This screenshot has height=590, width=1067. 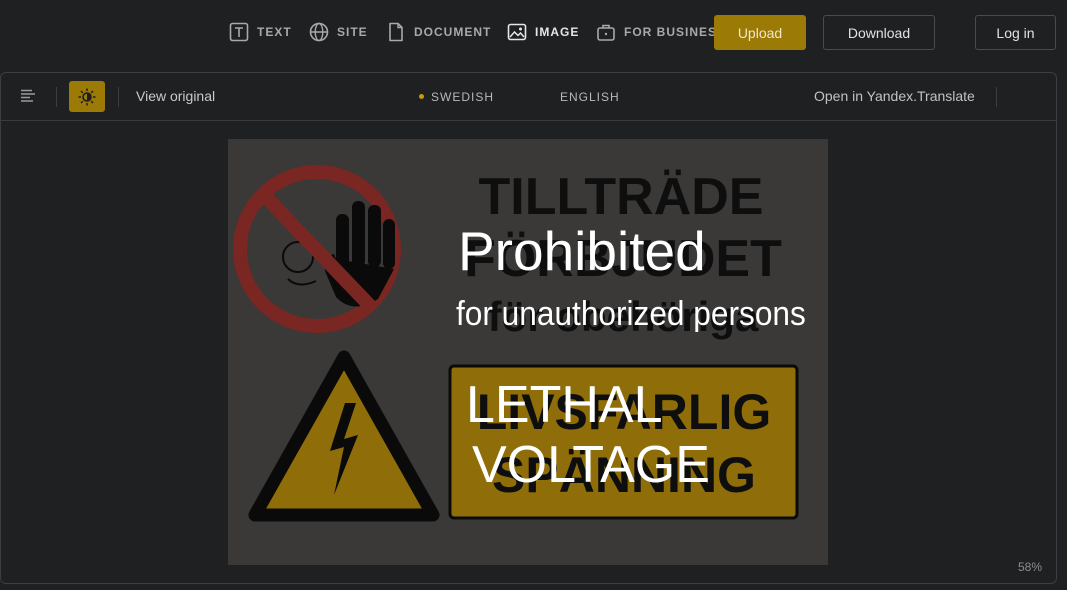 I want to click on contrast-toggle-button, so click(x=87, y=96).